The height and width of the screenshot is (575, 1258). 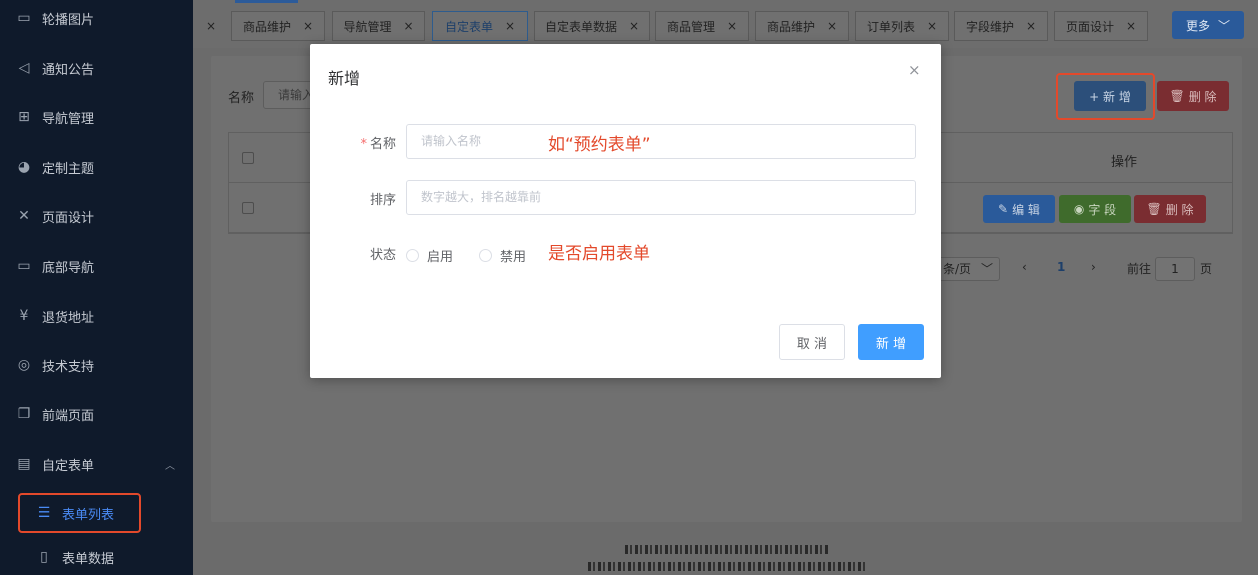 I want to click on page-size-label: 条/页, so click(x=957, y=269).